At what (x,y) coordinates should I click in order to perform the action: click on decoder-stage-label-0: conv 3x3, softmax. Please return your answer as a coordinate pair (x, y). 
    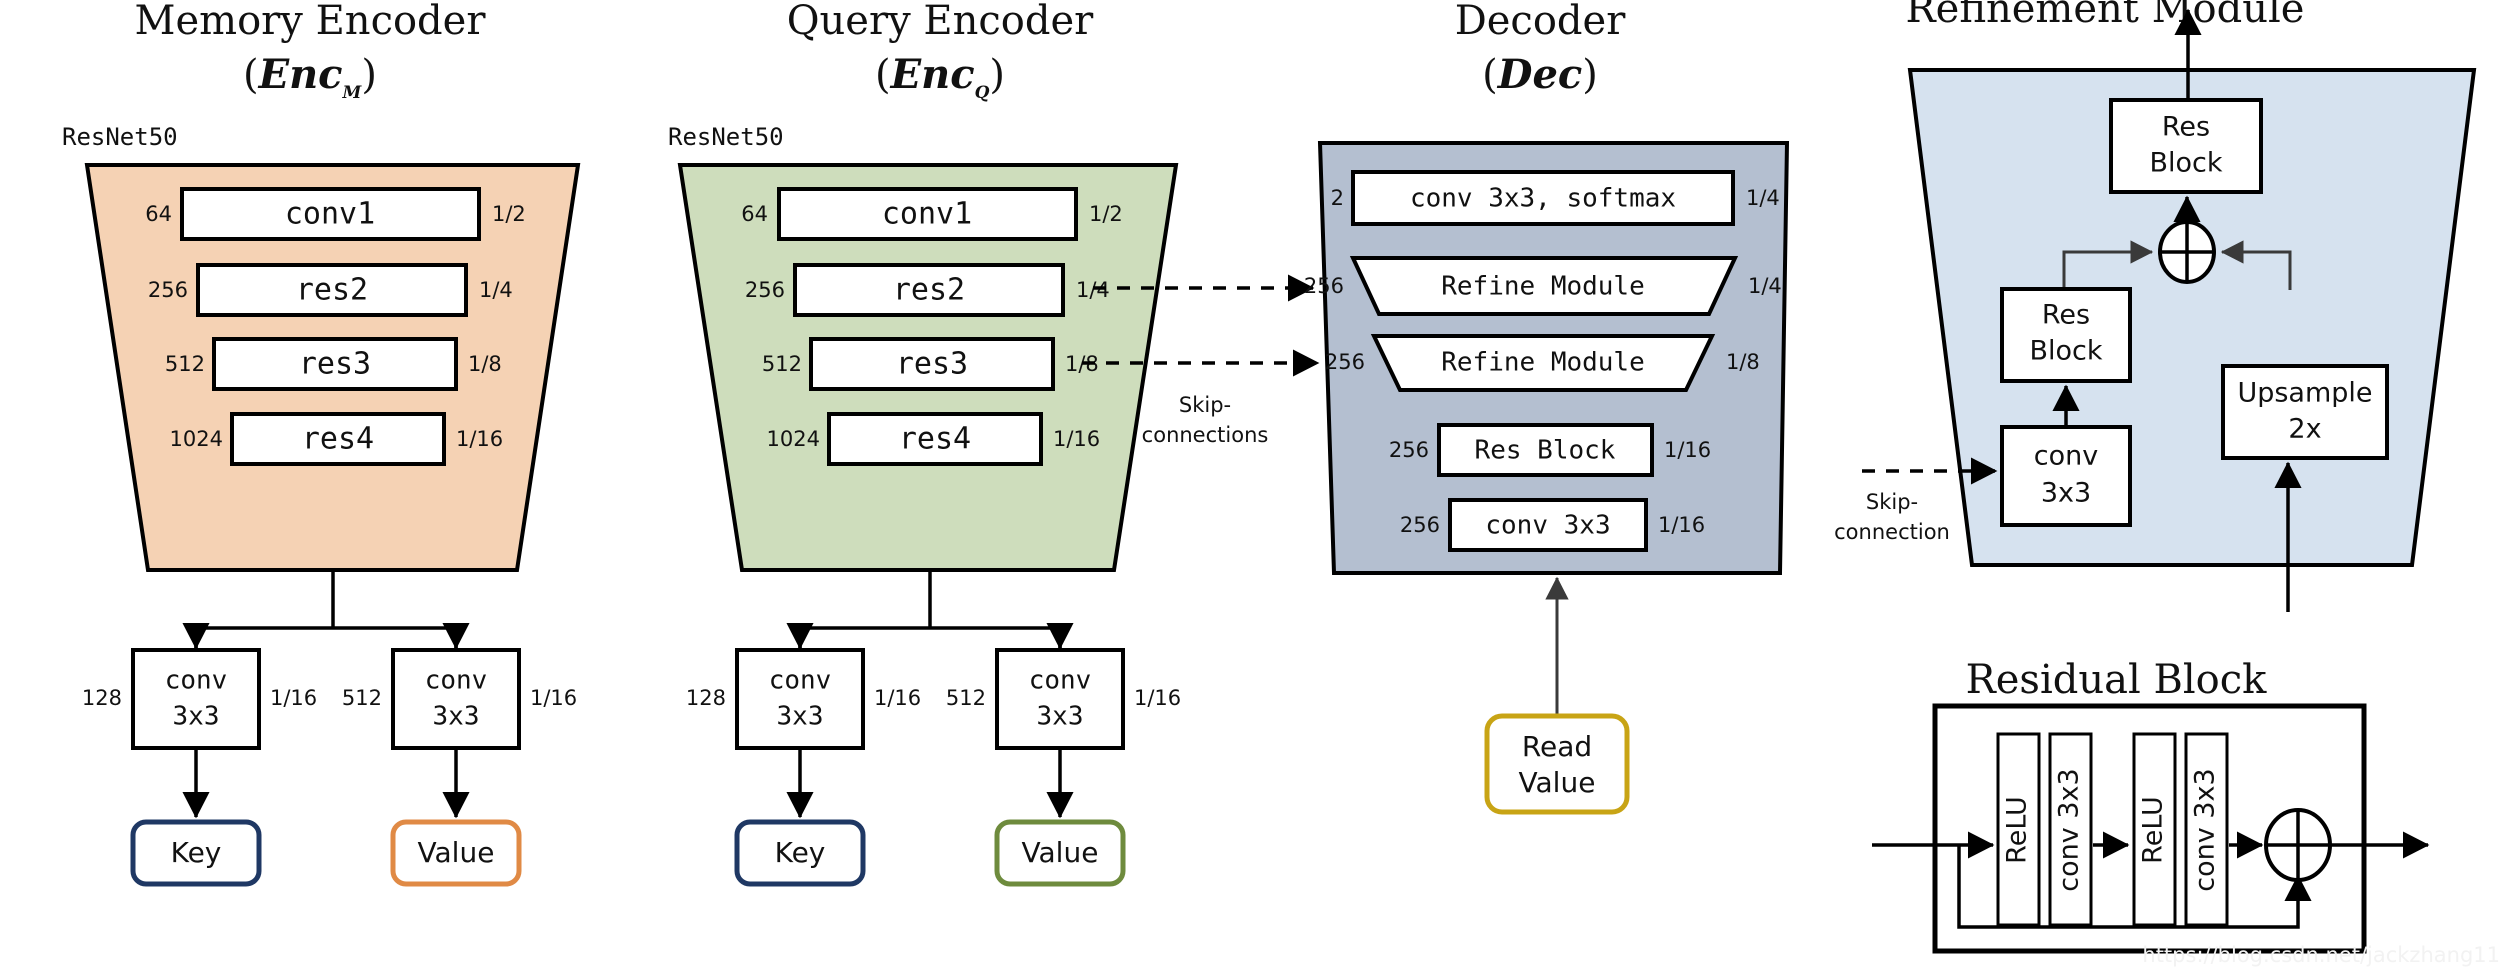
    Looking at the image, I should click on (1543, 199).